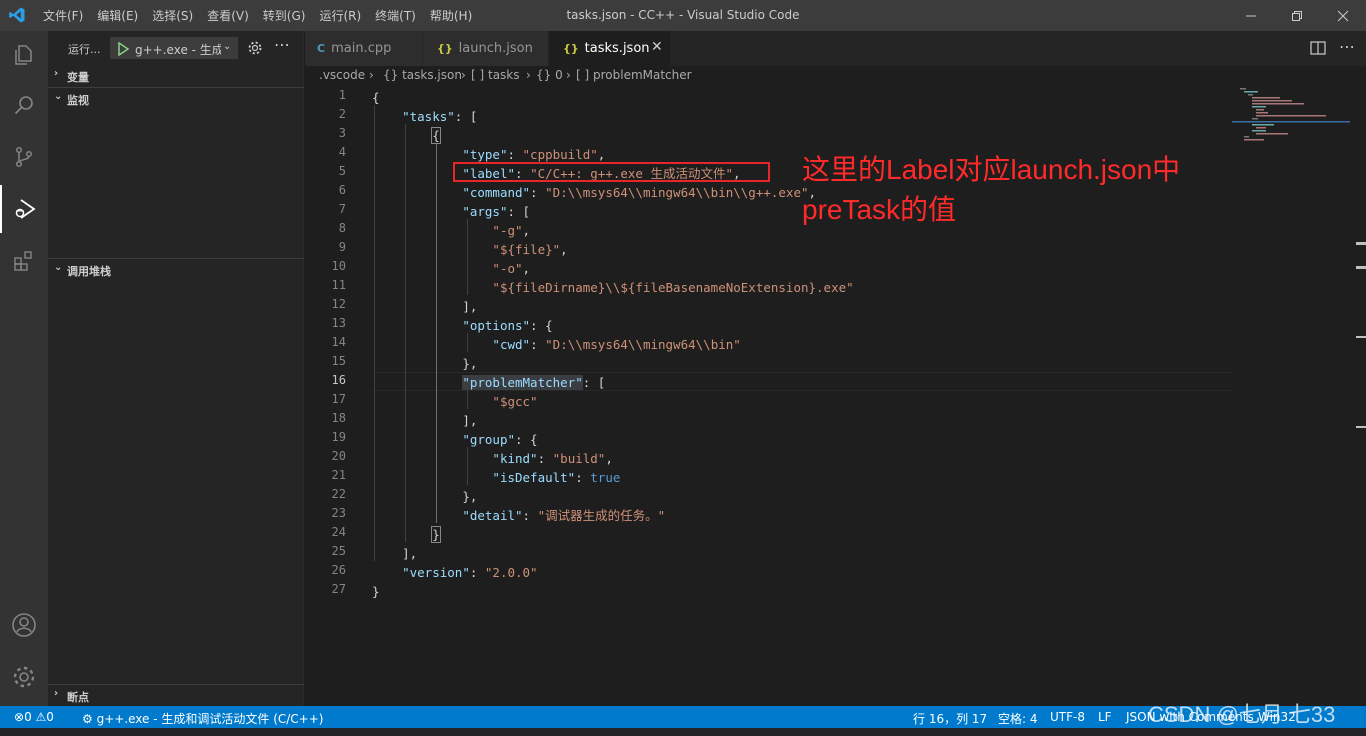 This screenshot has height=736, width=1366. I want to click on explorer-button, so click(24, 55).